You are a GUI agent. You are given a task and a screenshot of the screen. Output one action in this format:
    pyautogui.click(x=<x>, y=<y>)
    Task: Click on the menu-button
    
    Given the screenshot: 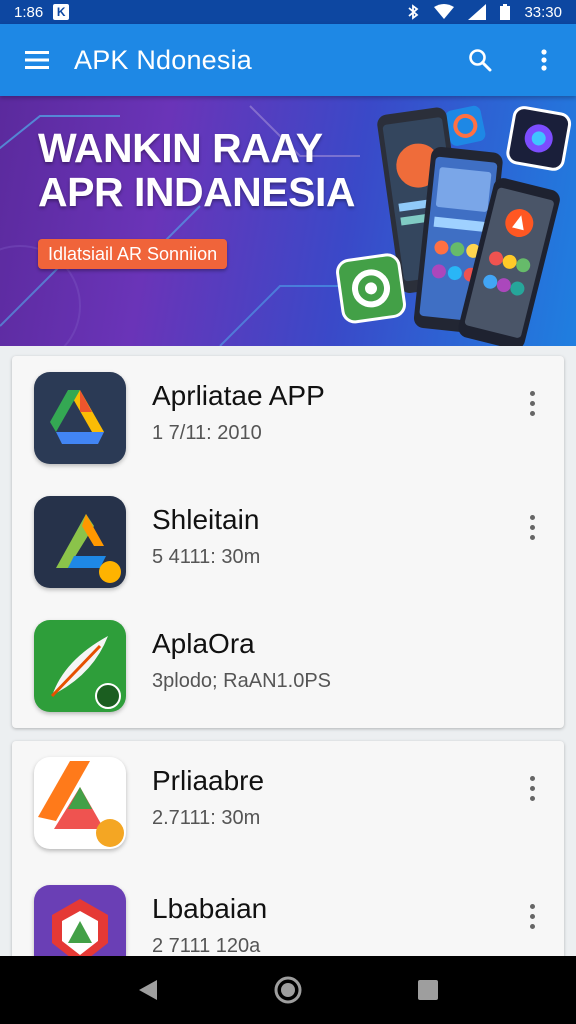 What is the action you would take?
    pyautogui.click(x=37, y=60)
    